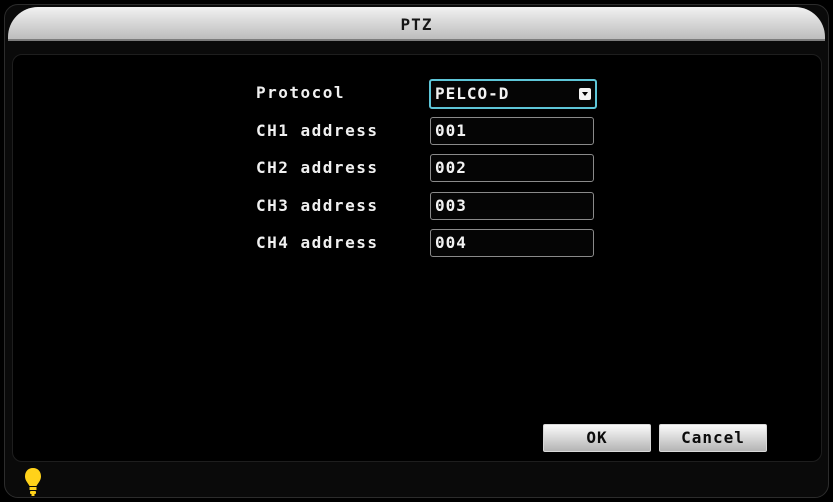  What do you see at coordinates (713, 438) in the screenshot?
I see `cancel-button: Cancel` at bounding box center [713, 438].